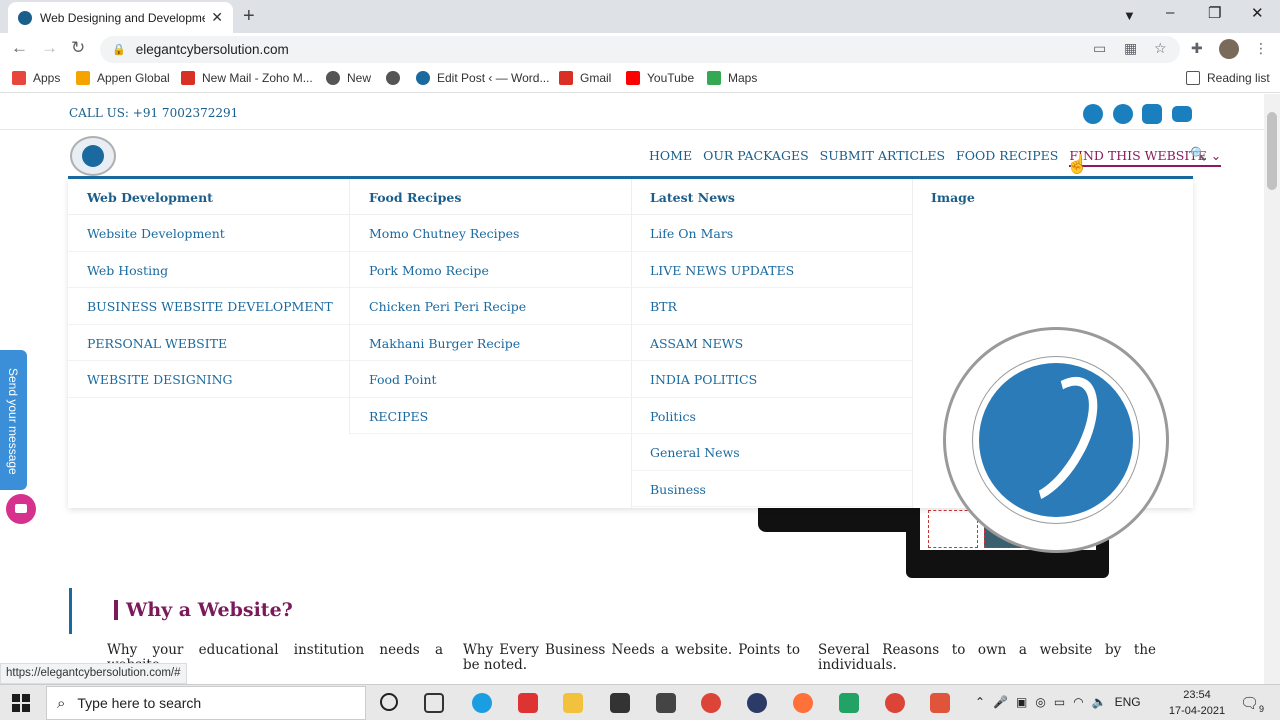 The height and width of the screenshot is (720, 1280). Describe the element at coordinates (771, 452) in the screenshot. I see `menu-item: General News` at that location.